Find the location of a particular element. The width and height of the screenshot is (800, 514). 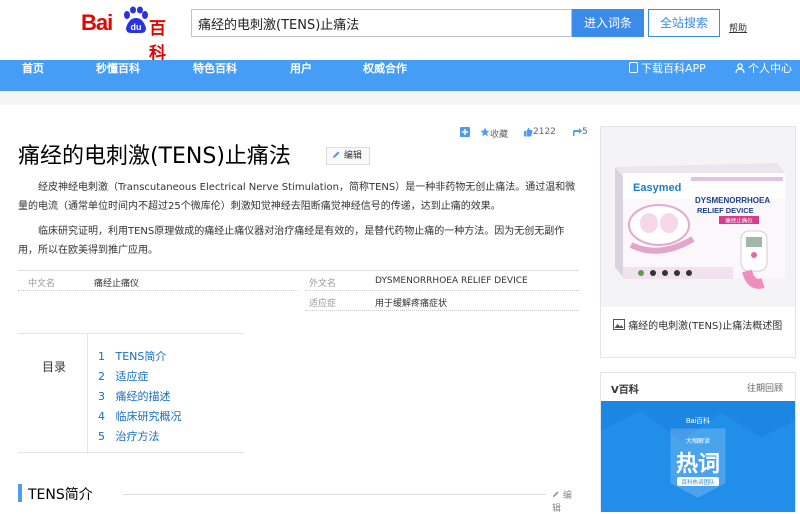

section-title: TENS简介 is located at coordinates (60, 495).